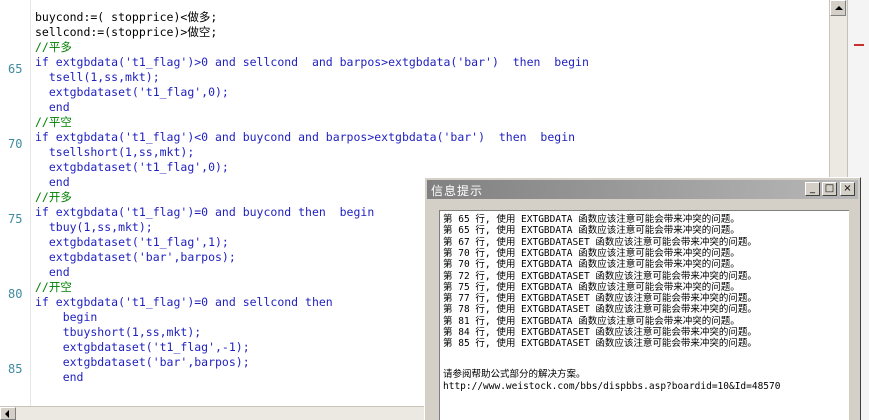  Describe the element at coordinates (591, 265) in the screenshot. I see `message-line: 第 70 行, 使用 EXTGBDATA 函数应该注意可能会带来冲突的问题。` at that location.